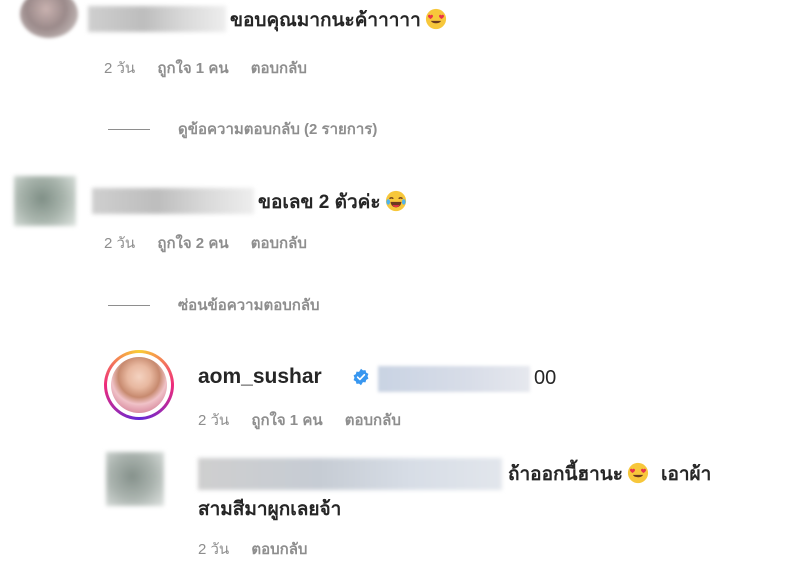 The height and width of the screenshot is (566, 800). I want to click on reply-text-line2: สามสีมาผูกเลยจ้า, so click(270, 509).